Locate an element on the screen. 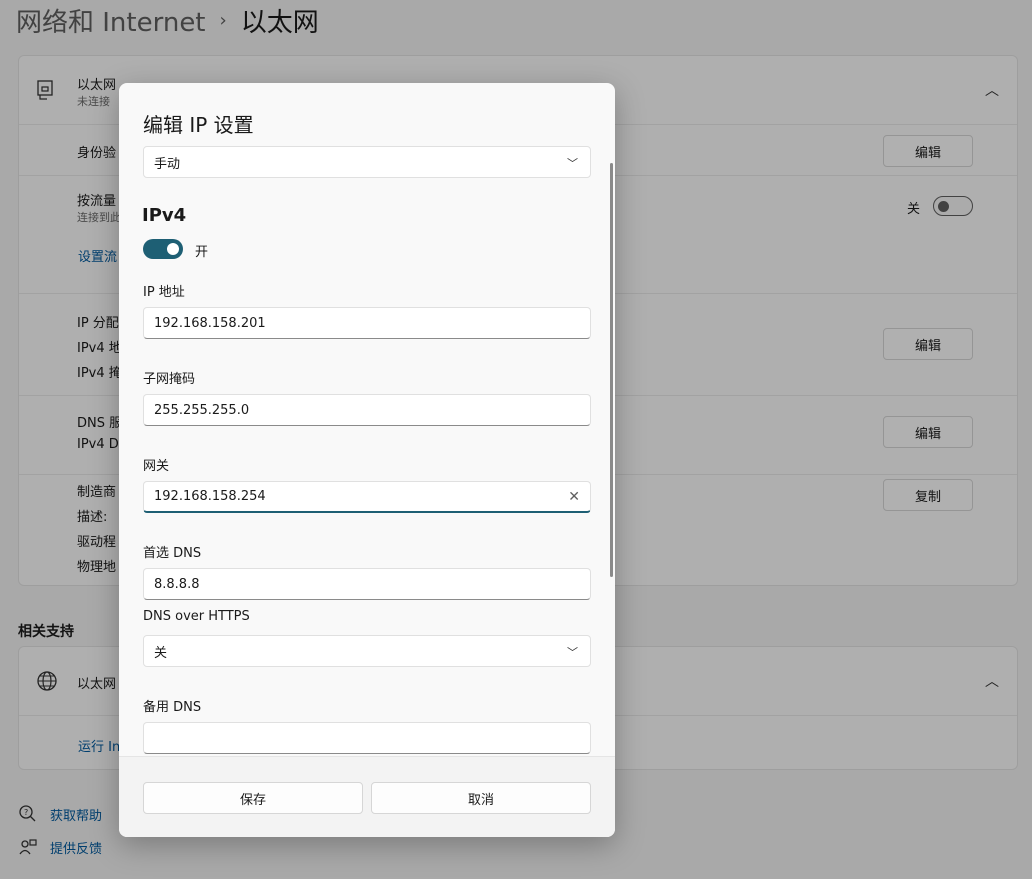 Image resolution: width=1032 pixels, height=879 pixels. subnet-mask-input: 255.255.255.0 is located at coordinates (367, 410).